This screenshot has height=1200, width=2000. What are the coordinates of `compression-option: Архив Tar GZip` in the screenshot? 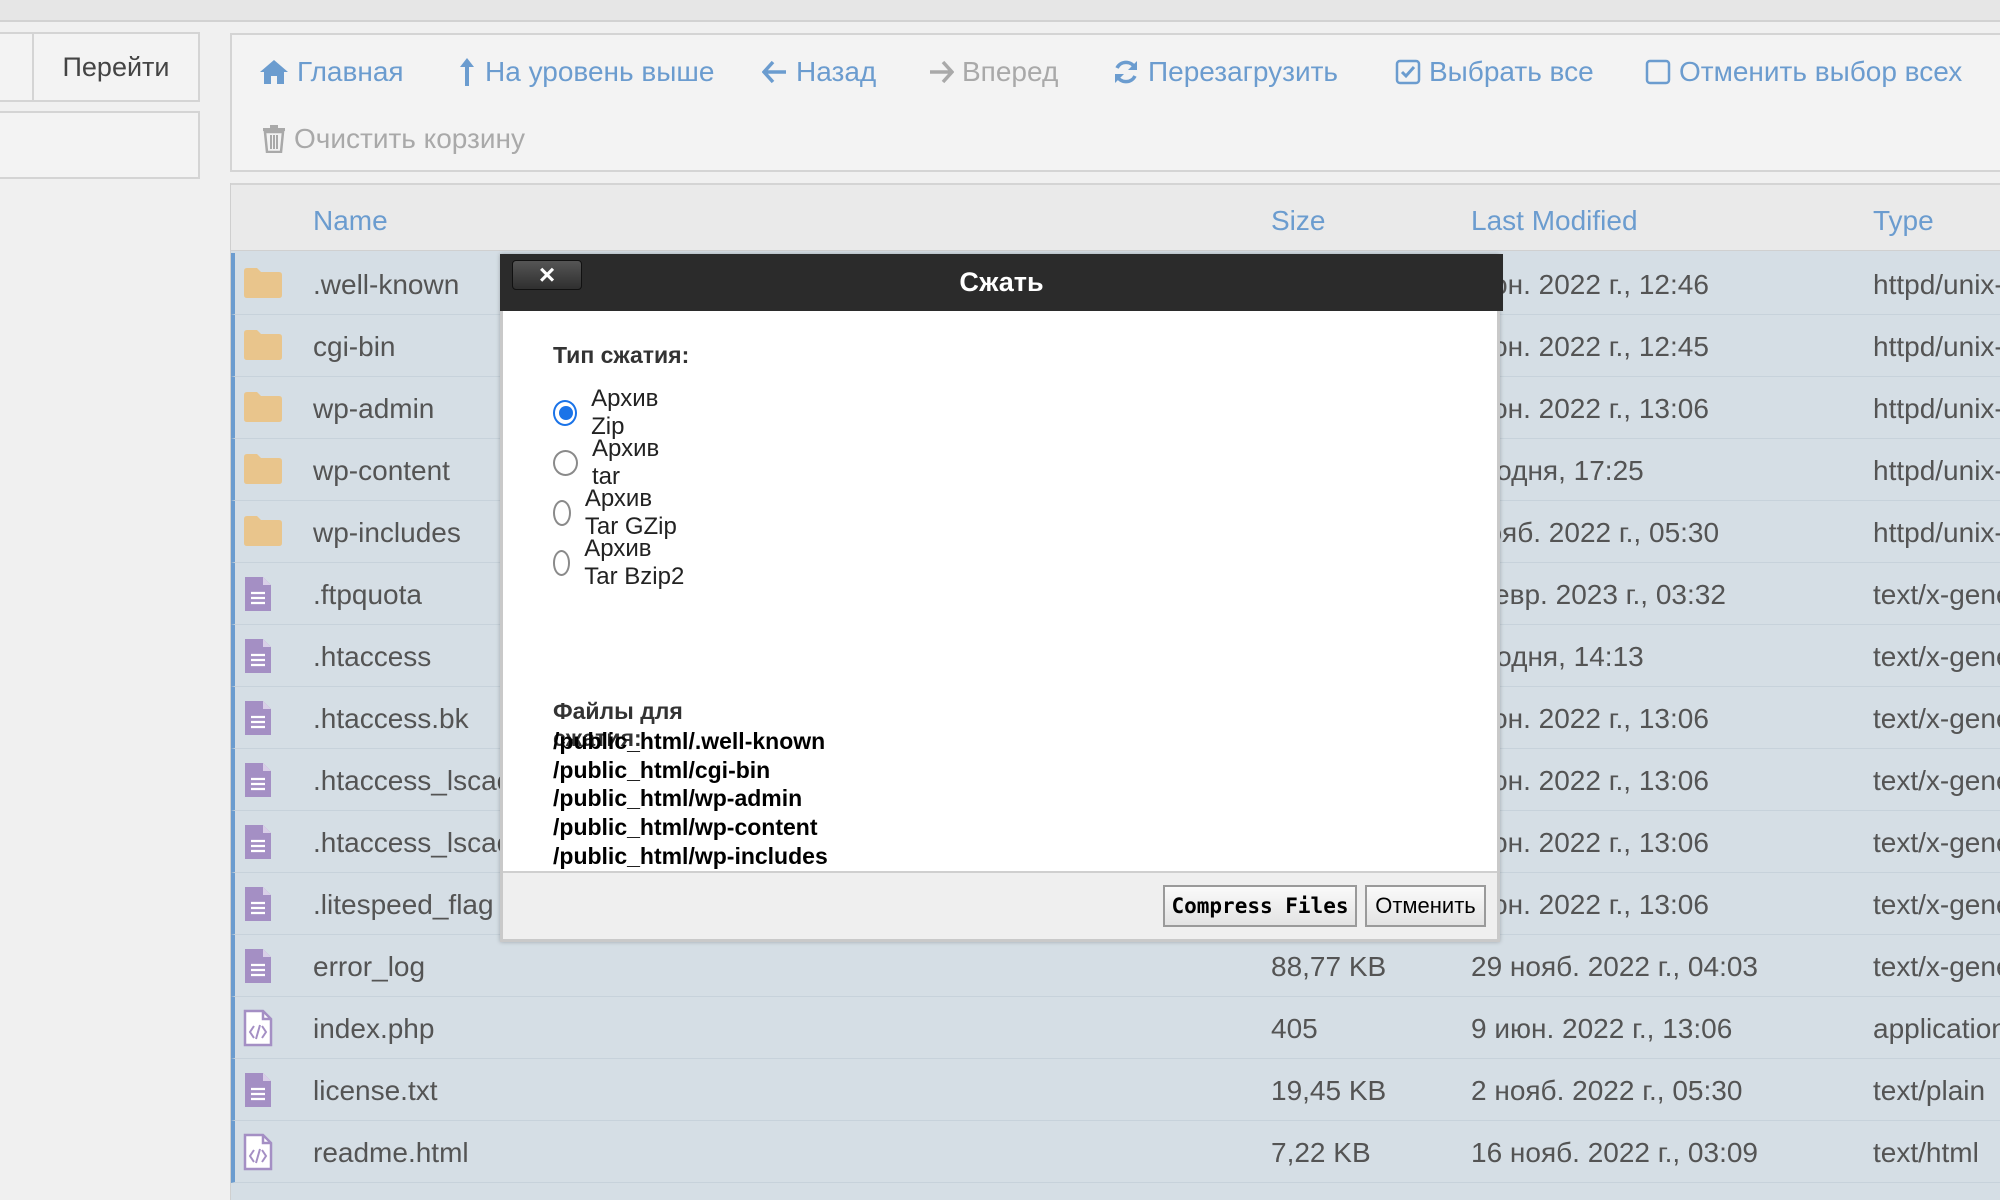 It's located at (621, 513).